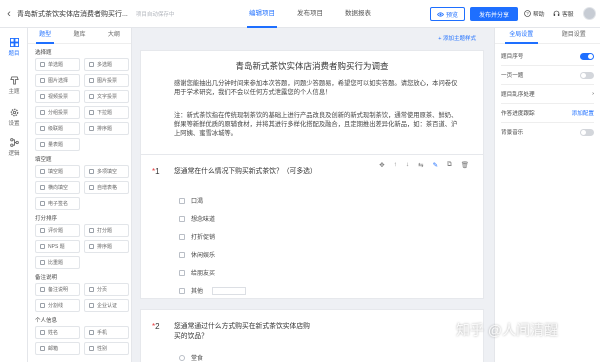 Image resolution: width=600 pixels, height=362 pixels. Describe the element at coordinates (57, 305) in the screenshot. I see `question-type-button: 分割线` at that location.